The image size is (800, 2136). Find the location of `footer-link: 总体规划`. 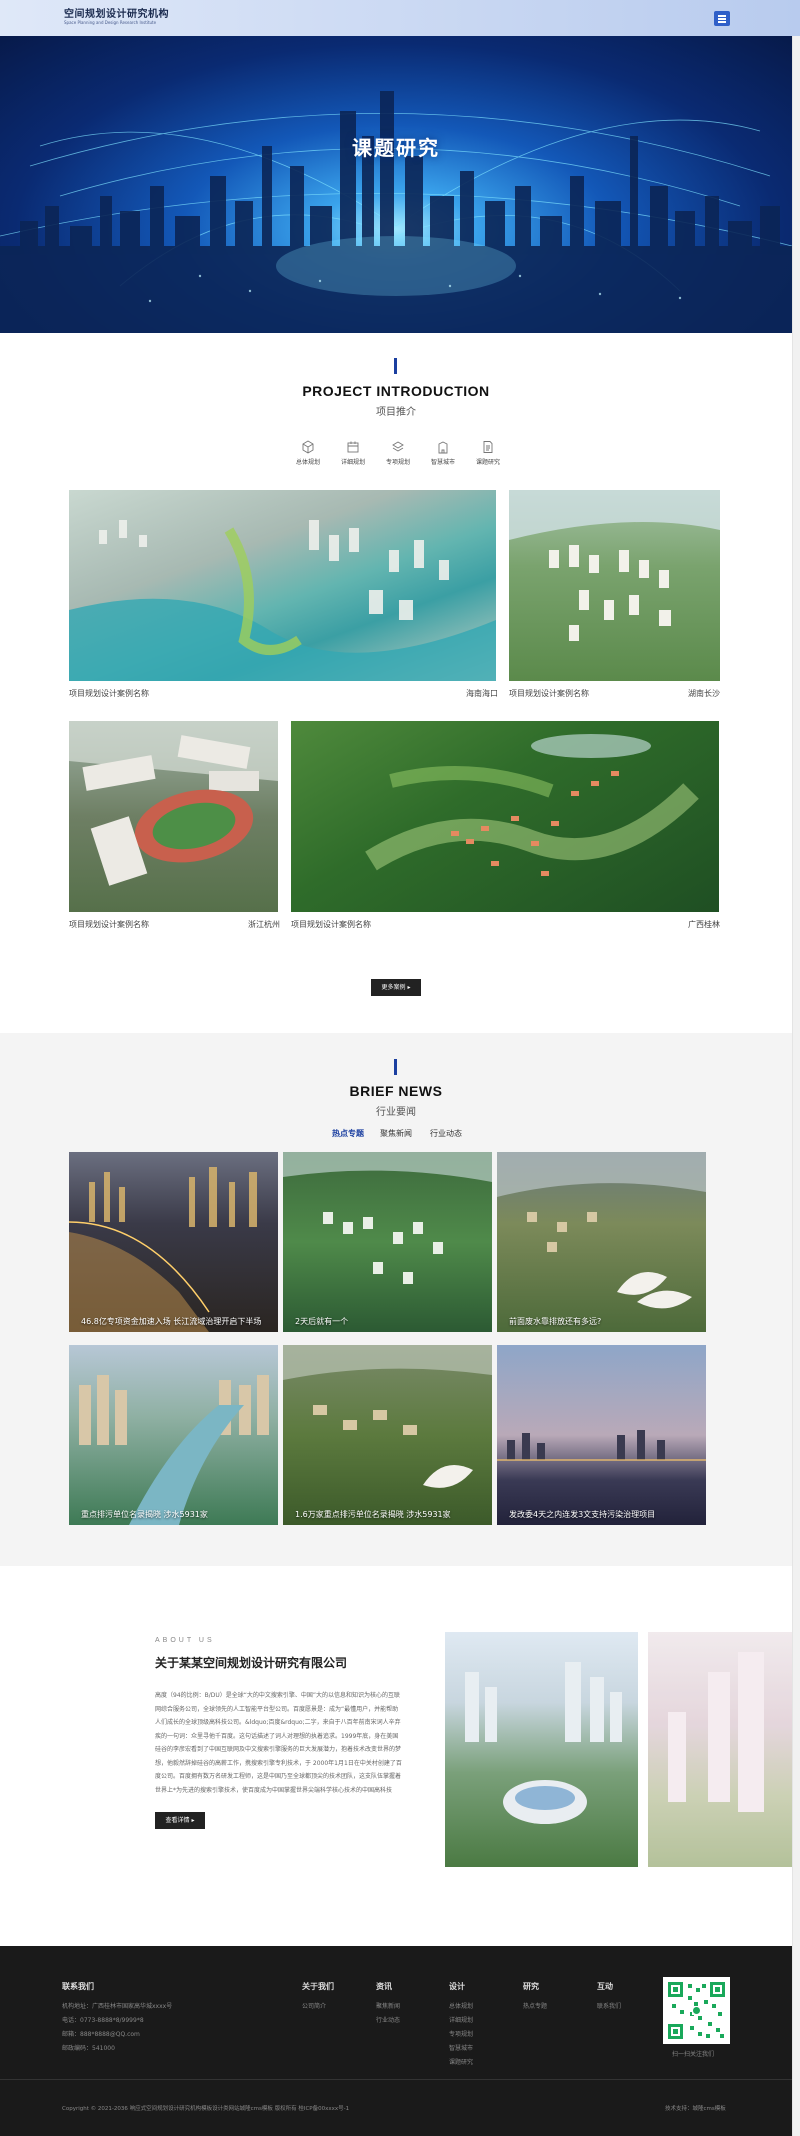

footer-link: 总体规划 is located at coordinates (461, 2005).